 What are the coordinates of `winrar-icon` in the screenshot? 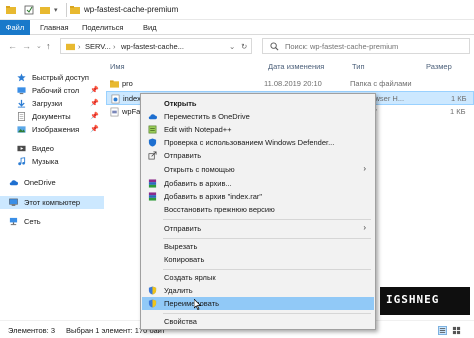 It's located at (152, 183).